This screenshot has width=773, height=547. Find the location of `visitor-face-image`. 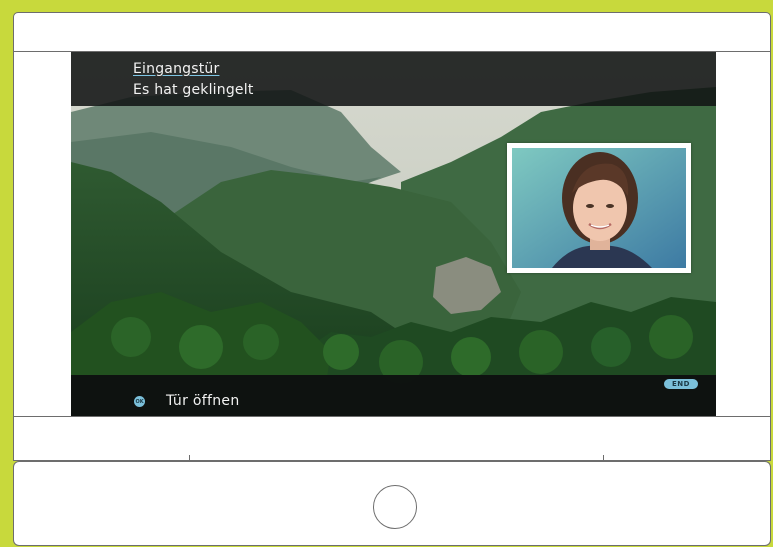

visitor-face-image is located at coordinates (599, 208).